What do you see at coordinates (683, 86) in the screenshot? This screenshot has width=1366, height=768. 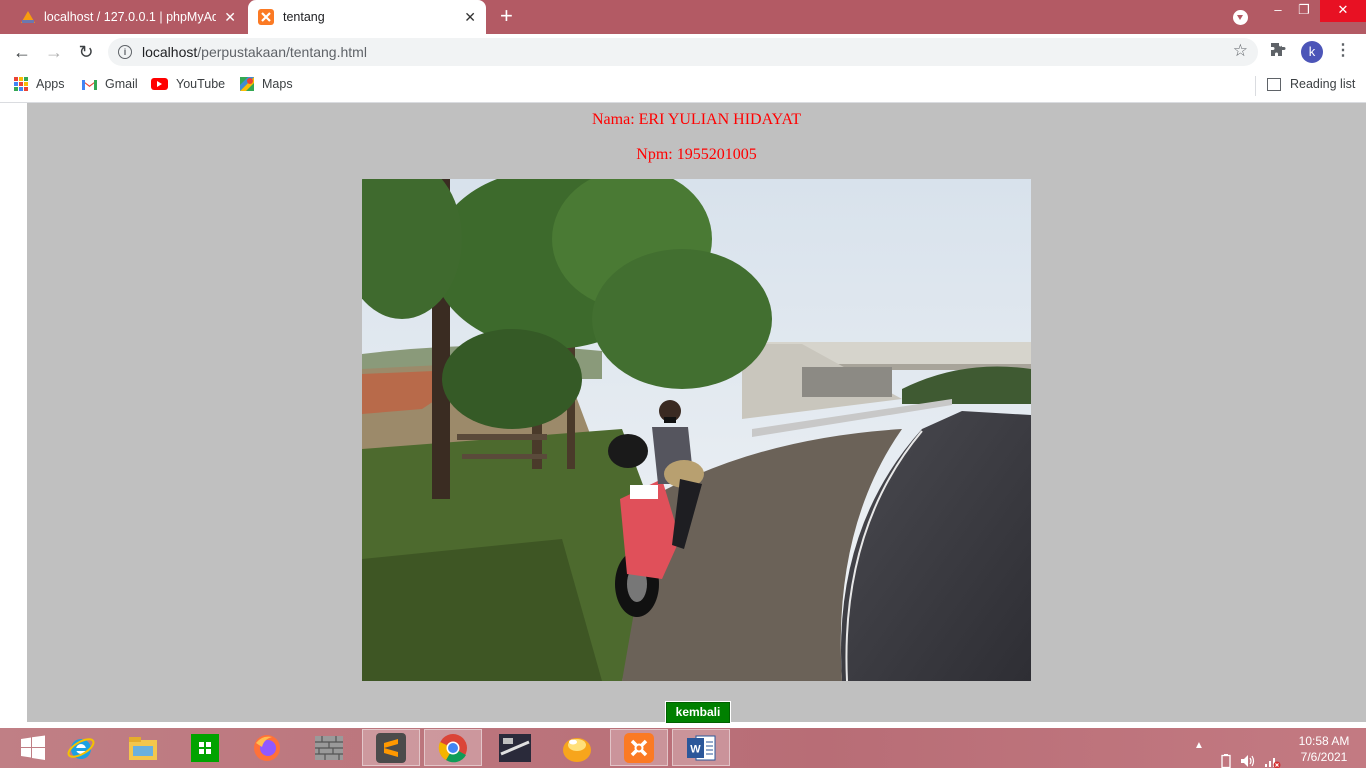 I see `bookmarks-bar: Apps Gmail YouTube Maps Reading list` at bounding box center [683, 86].